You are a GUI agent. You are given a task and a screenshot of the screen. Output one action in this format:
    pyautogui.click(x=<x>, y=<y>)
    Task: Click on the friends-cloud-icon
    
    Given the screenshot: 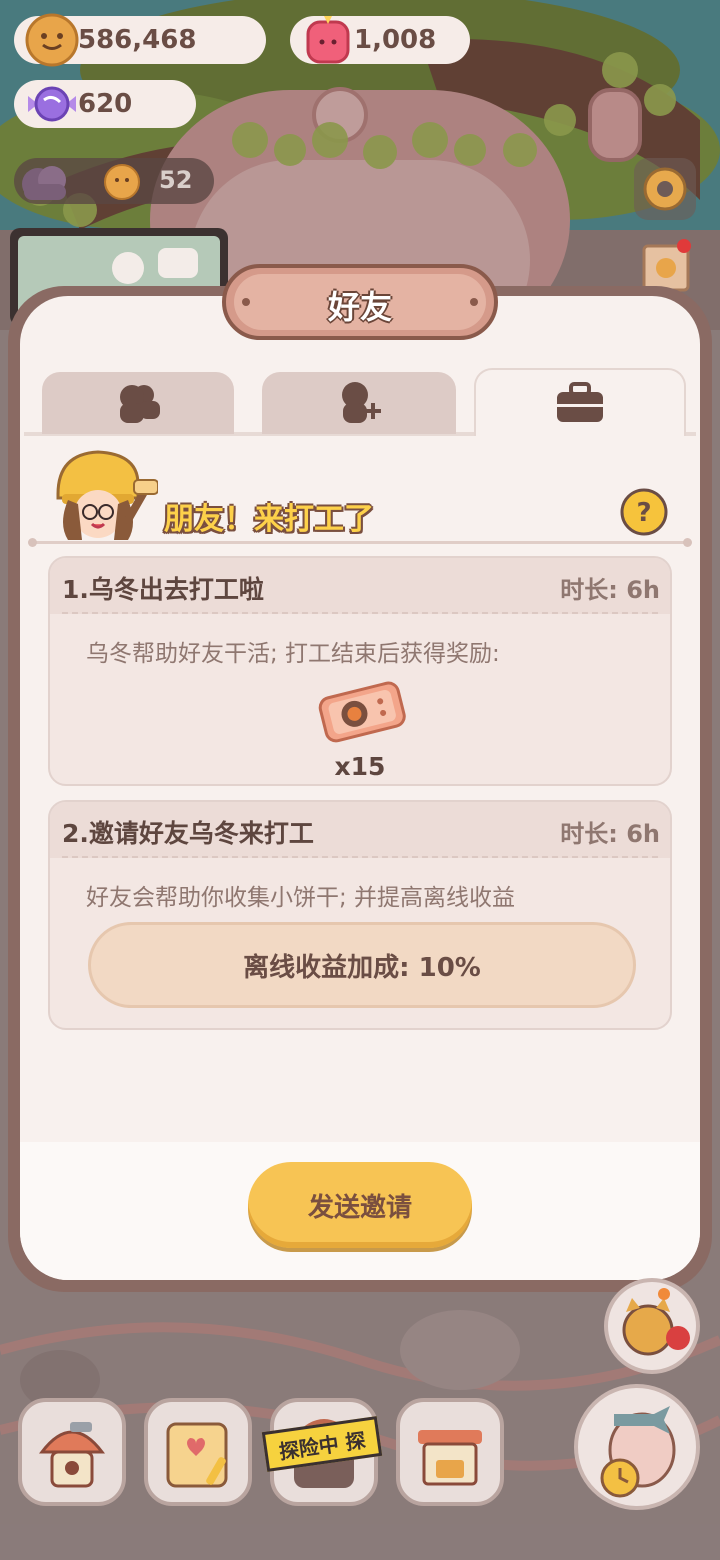 What is the action you would take?
    pyautogui.click(x=44, y=183)
    